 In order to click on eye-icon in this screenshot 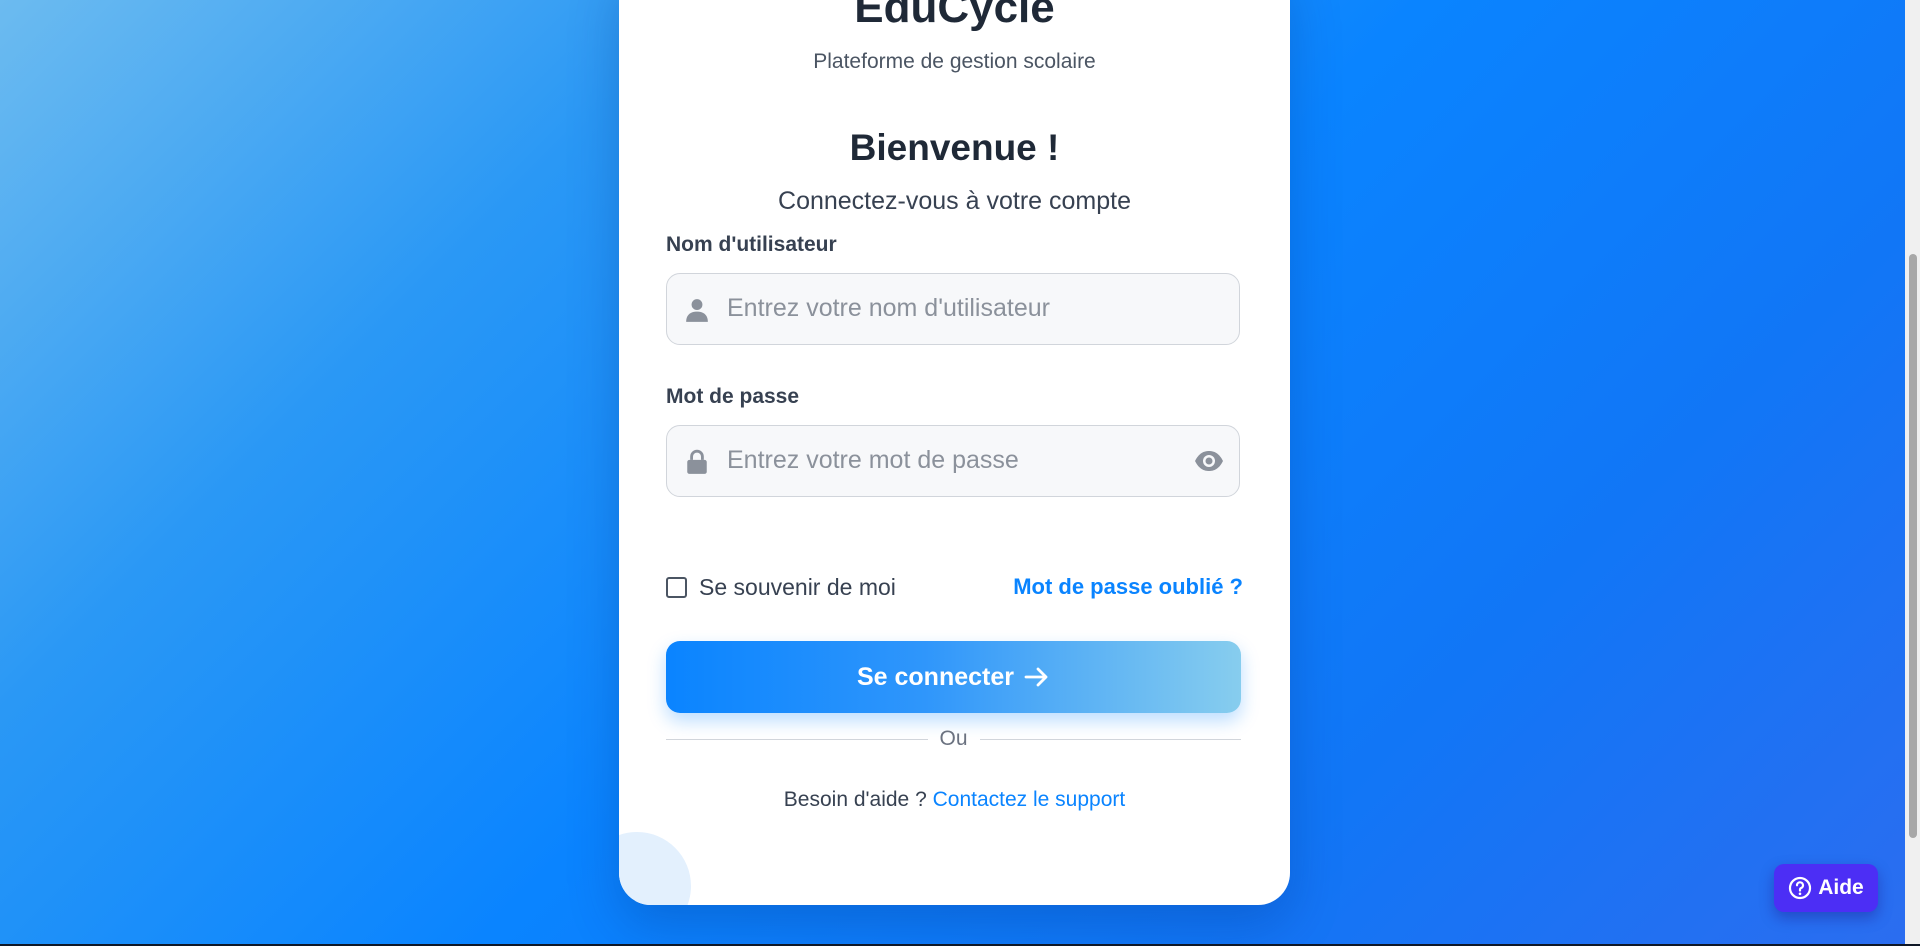, I will do `click(1209, 461)`.